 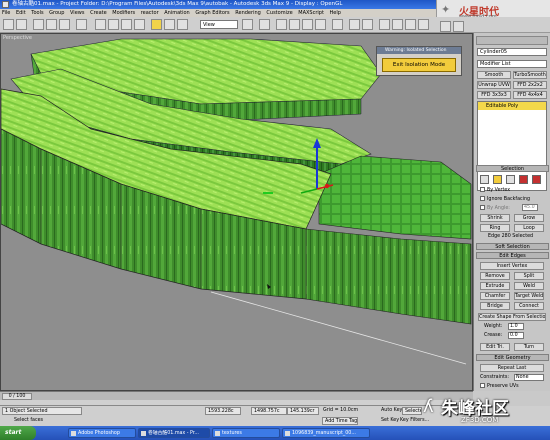 What do you see at coordinates (505, 199) in the screenshot?
I see `ignore-backfacing-checkbox: Ignore Backfacing` at bounding box center [505, 199].